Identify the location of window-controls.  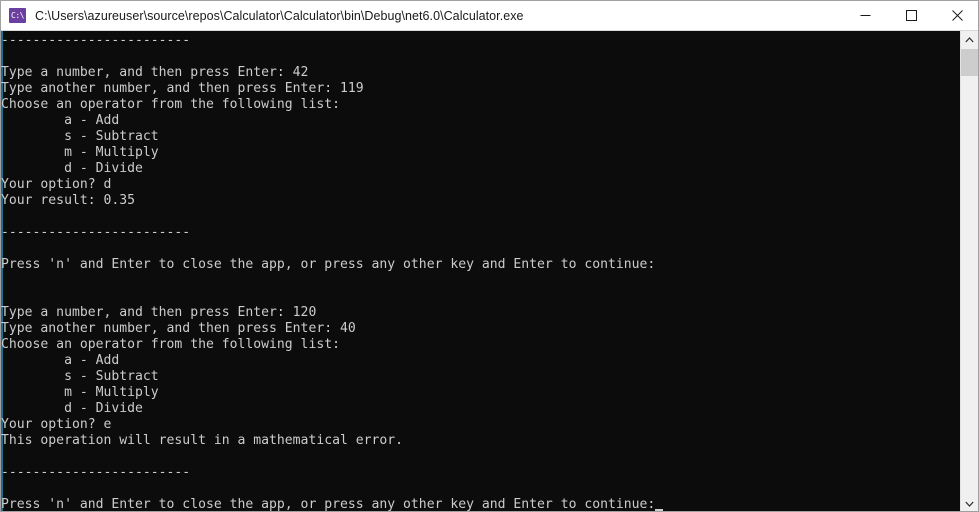
(910, 15).